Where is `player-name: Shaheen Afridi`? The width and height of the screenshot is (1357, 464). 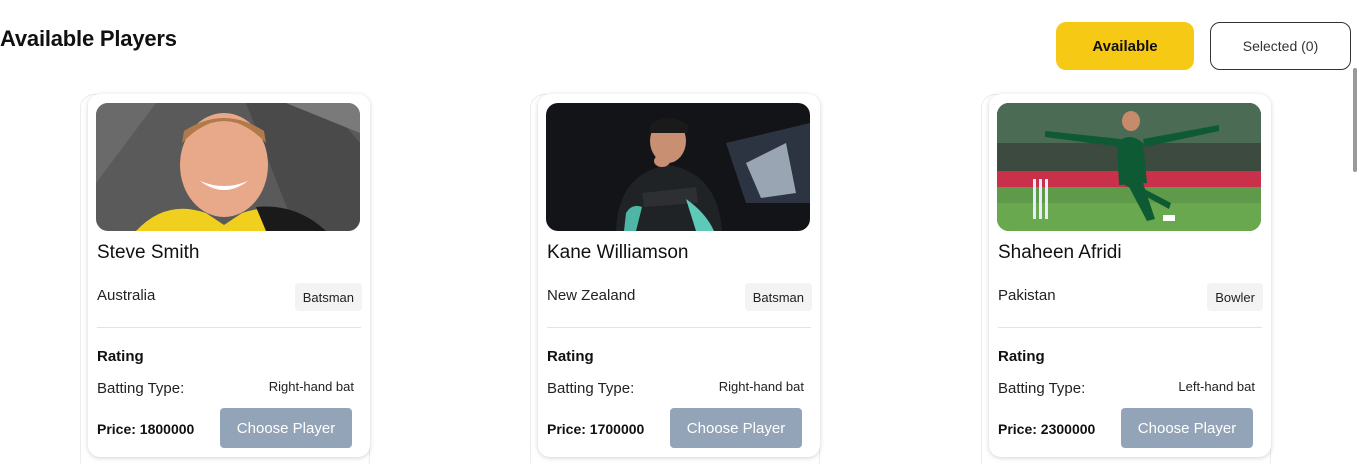 player-name: Shaheen Afridi is located at coordinates (1060, 252).